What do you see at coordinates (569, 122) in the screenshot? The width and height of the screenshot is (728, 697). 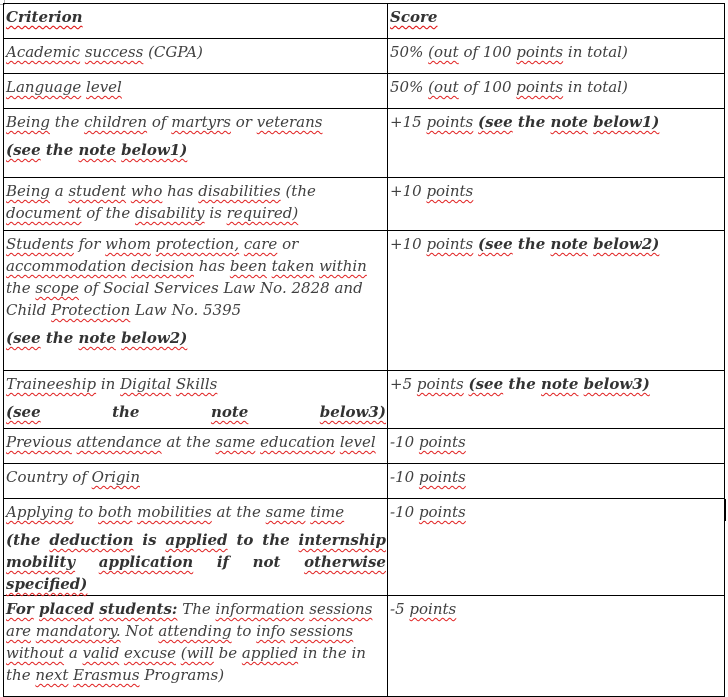 I see `score-note: (see the note below1)` at bounding box center [569, 122].